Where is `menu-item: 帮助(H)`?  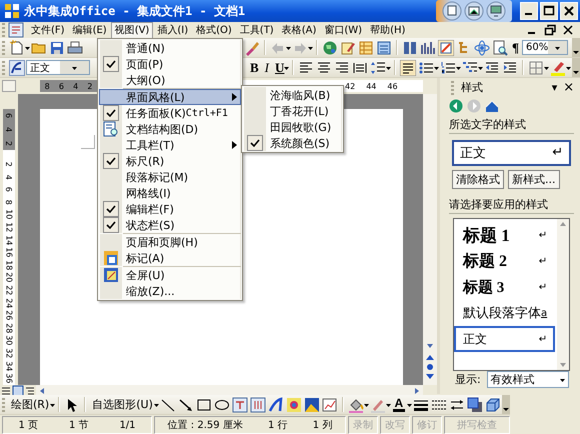 menu-item: 帮助(H) is located at coordinates (388, 30).